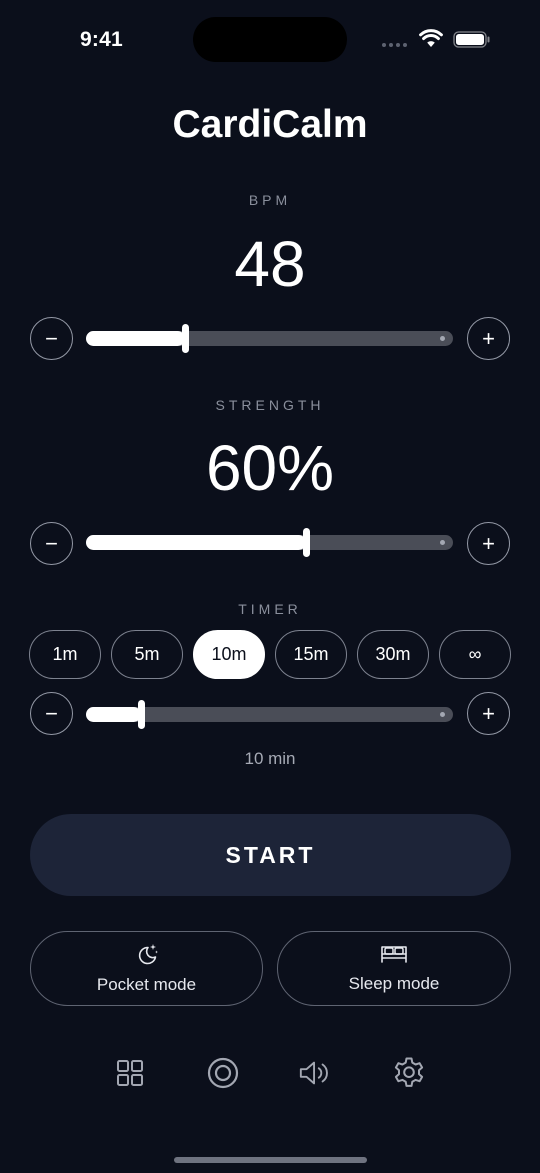  Describe the element at coordinates (270, 758) in the screenshot. I see `timer-caption: 10 min` at that location.